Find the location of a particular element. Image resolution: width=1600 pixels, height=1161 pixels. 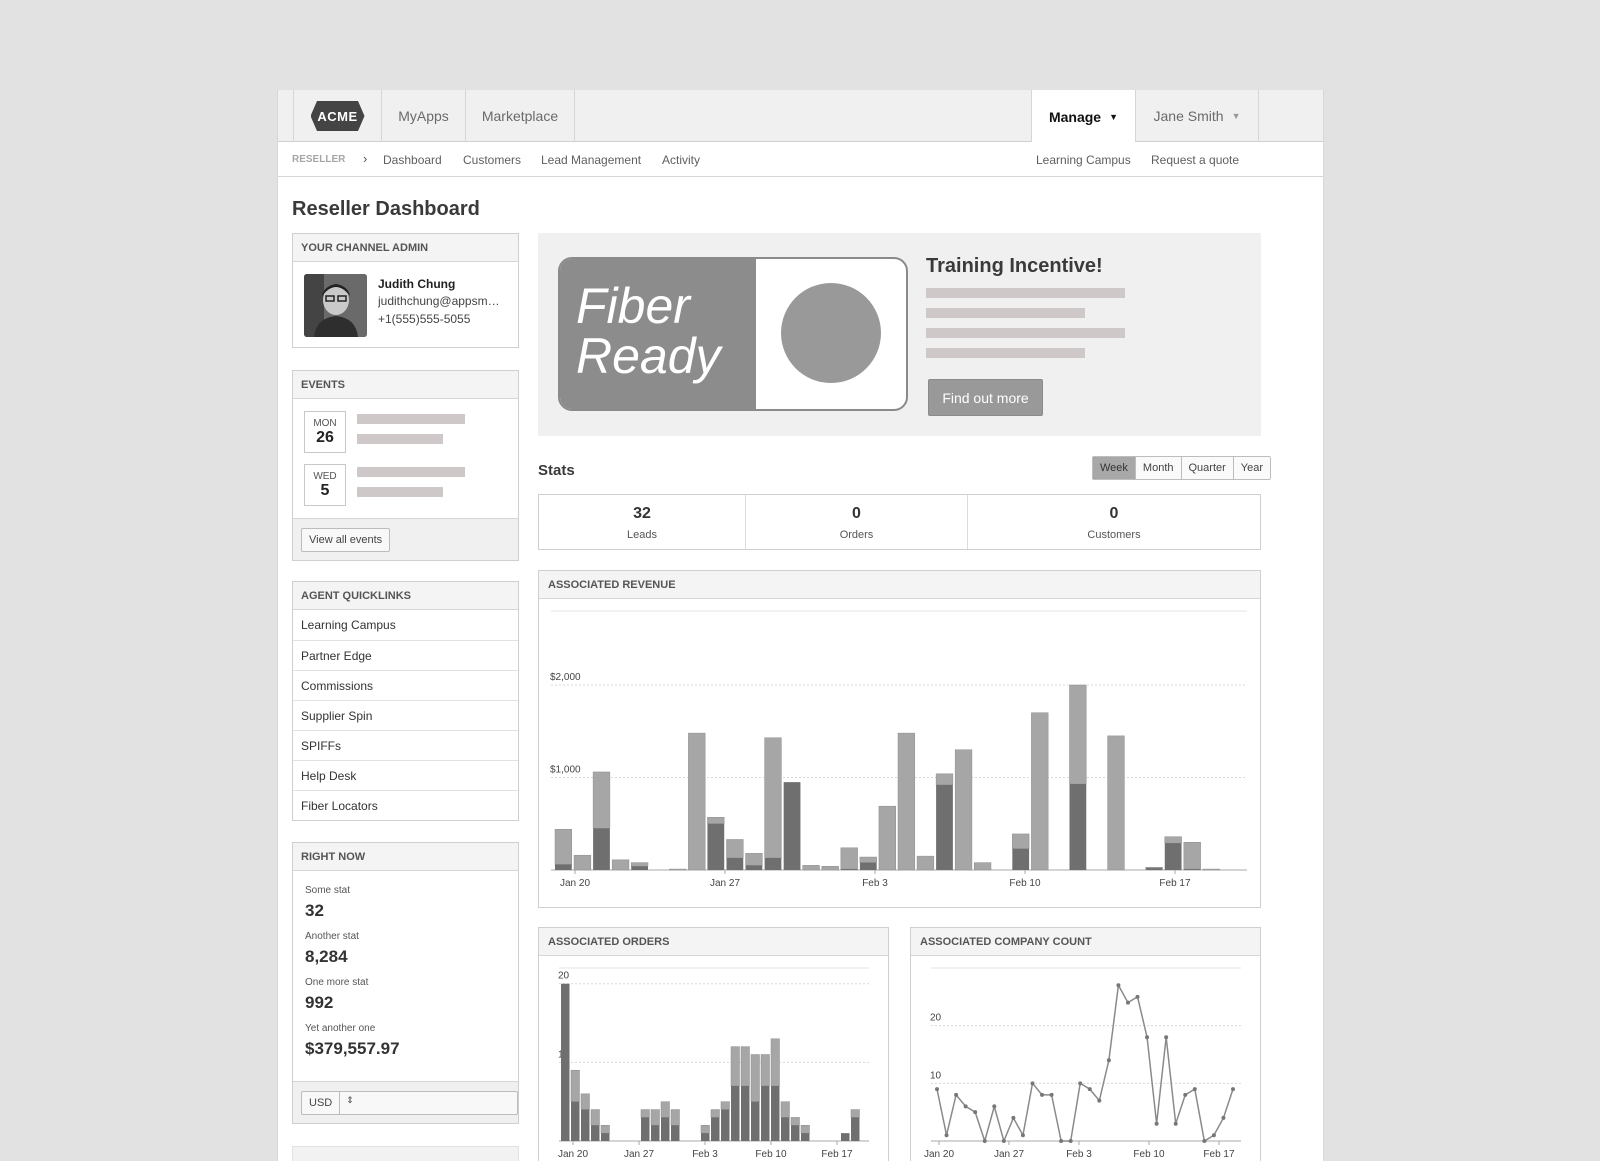

currency-select: USD ⇕ is located at coordinates (409, 1103).